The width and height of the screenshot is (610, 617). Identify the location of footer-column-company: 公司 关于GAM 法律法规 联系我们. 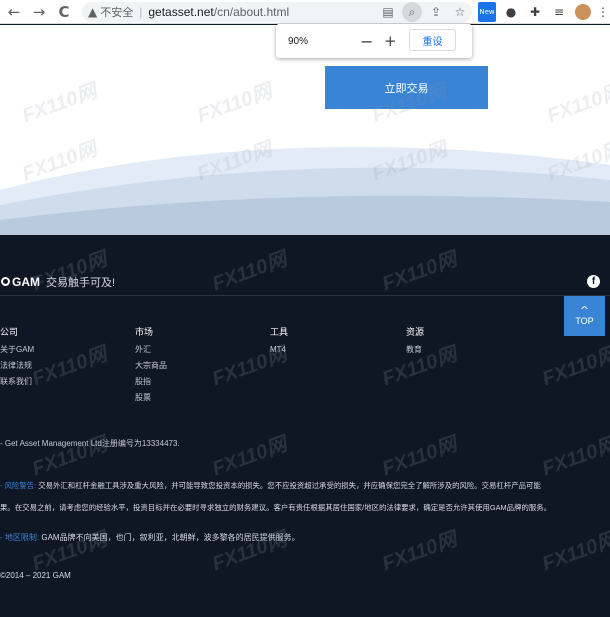
(17, 358).